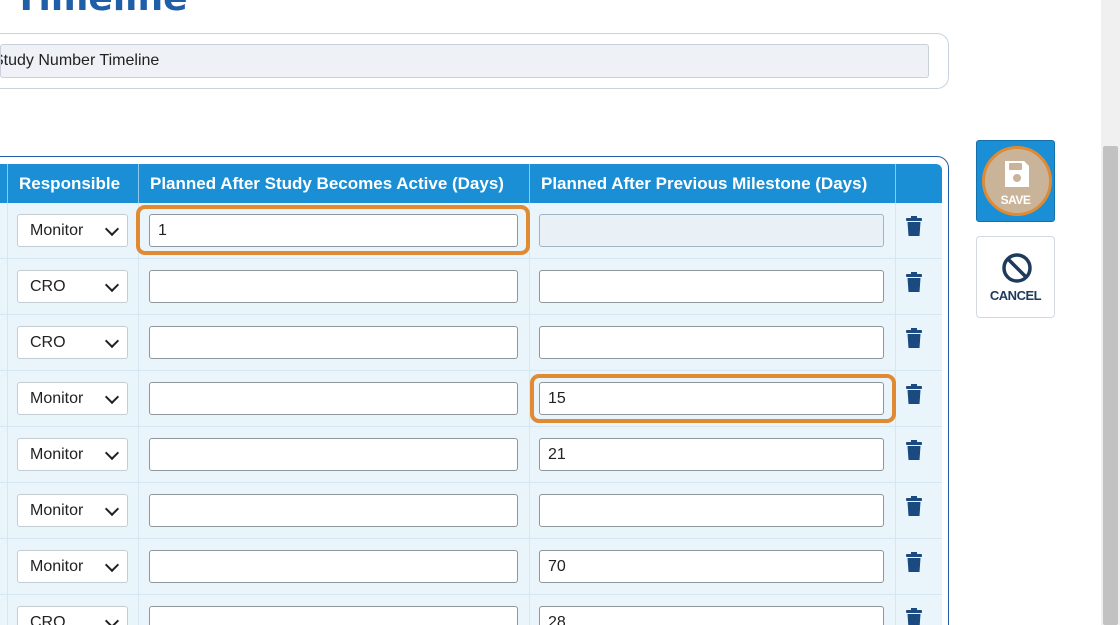 This screenshot has height=625, width=1120. I want to click on cancel-button: CANCEL, so click(1015, 277).